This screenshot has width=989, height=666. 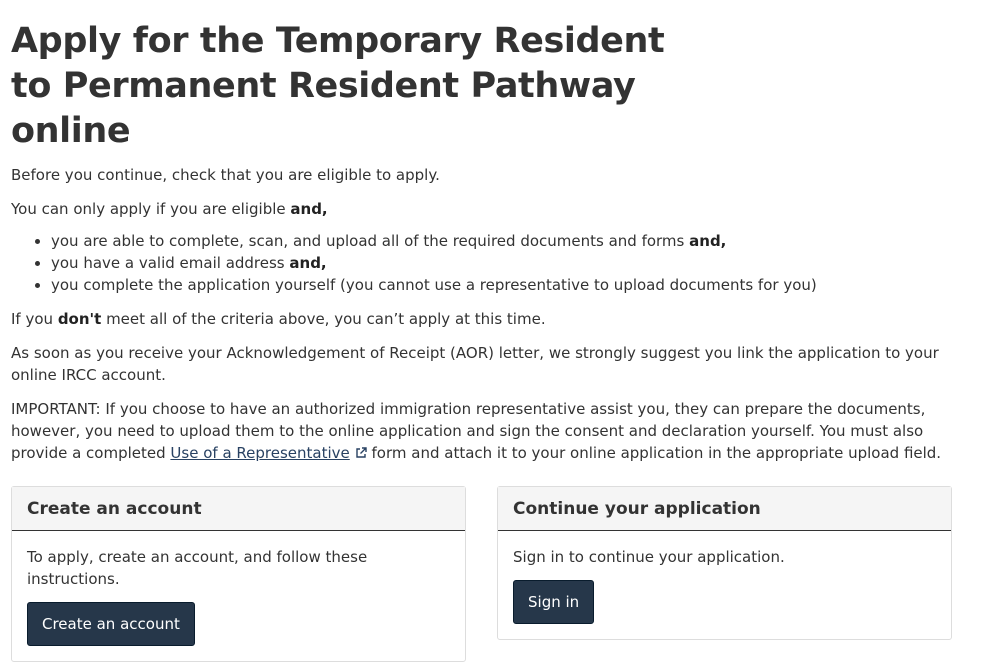 I want to click on continue-application-heading: Continue your application, so click(x=724, y=509).